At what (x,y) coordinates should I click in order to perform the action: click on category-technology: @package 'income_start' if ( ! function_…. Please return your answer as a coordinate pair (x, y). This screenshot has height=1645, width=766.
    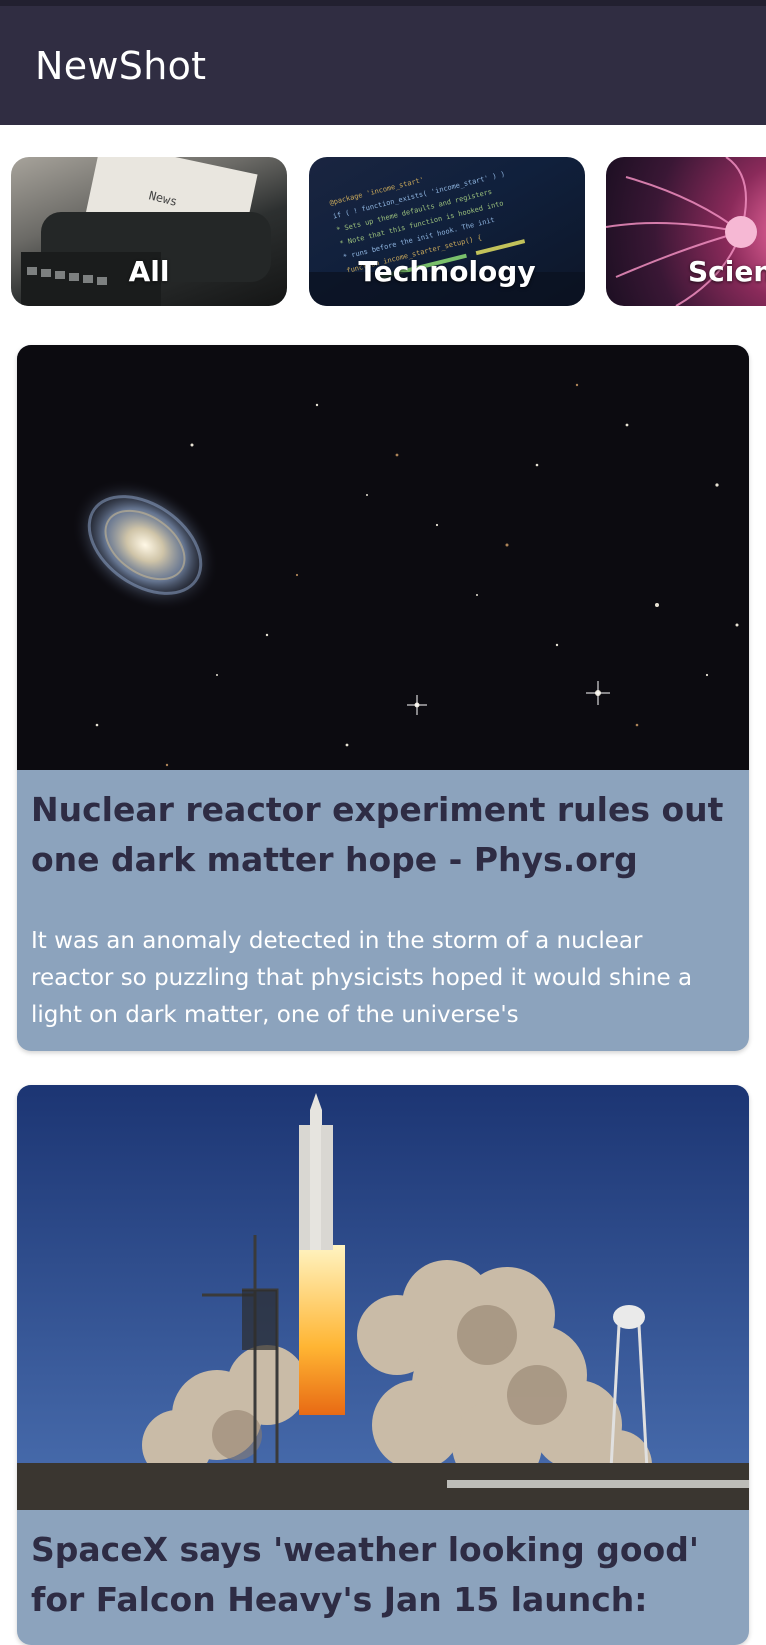
    Looking at the image, I should click on (447, 231).